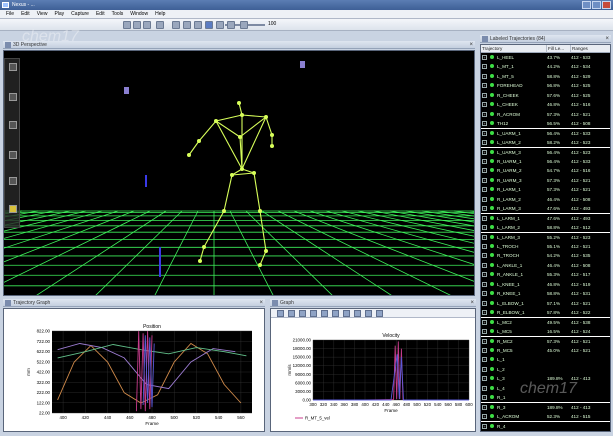 The width and height of the screenshot is (613, 436). What do you see at coordinates (357, 313) in the screenshot?
I see `grid-icon` at bounding box center [357, 313].